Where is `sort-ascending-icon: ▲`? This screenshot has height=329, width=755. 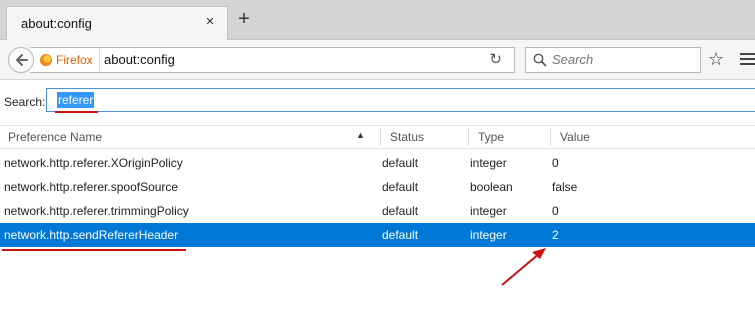 sort-ascending-icon: ▲ is located at coordinates (360, 135).